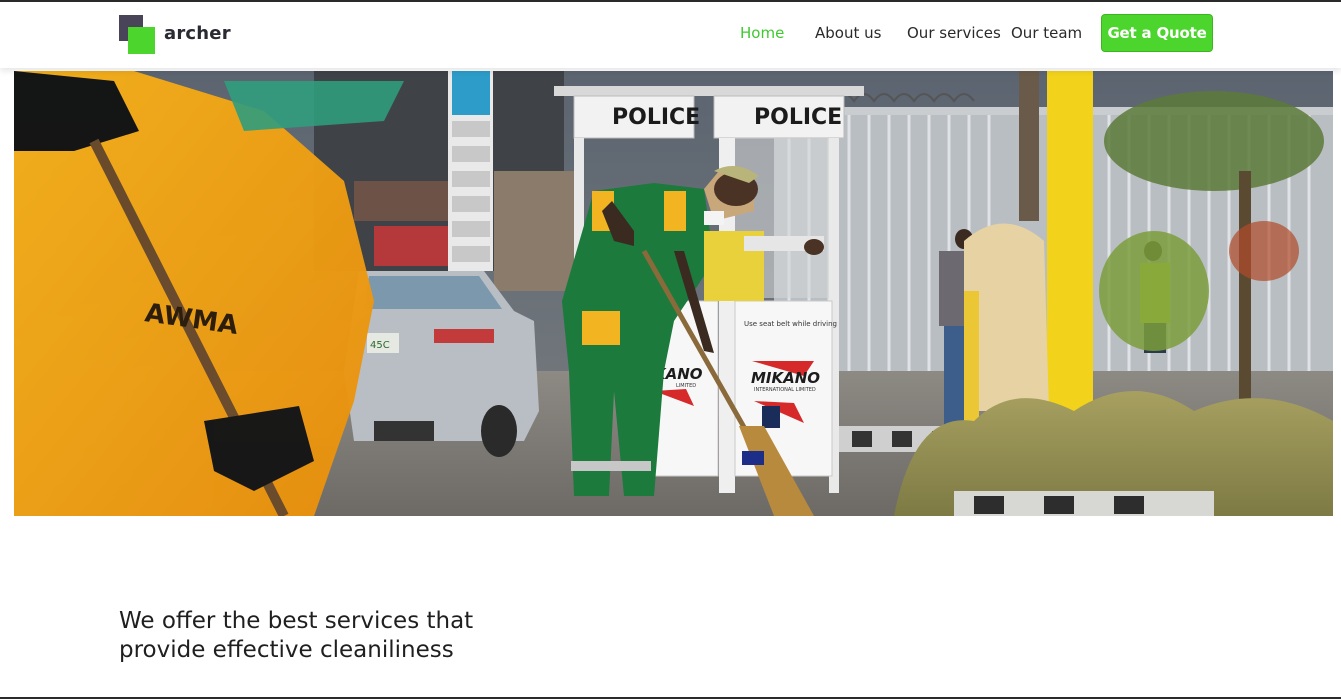 The height and width of the screenshot is (699, 1341). Describe the element at coordinates (798, 117) in the screenshot. I see `booth-sign-right: POLICE` at that location.